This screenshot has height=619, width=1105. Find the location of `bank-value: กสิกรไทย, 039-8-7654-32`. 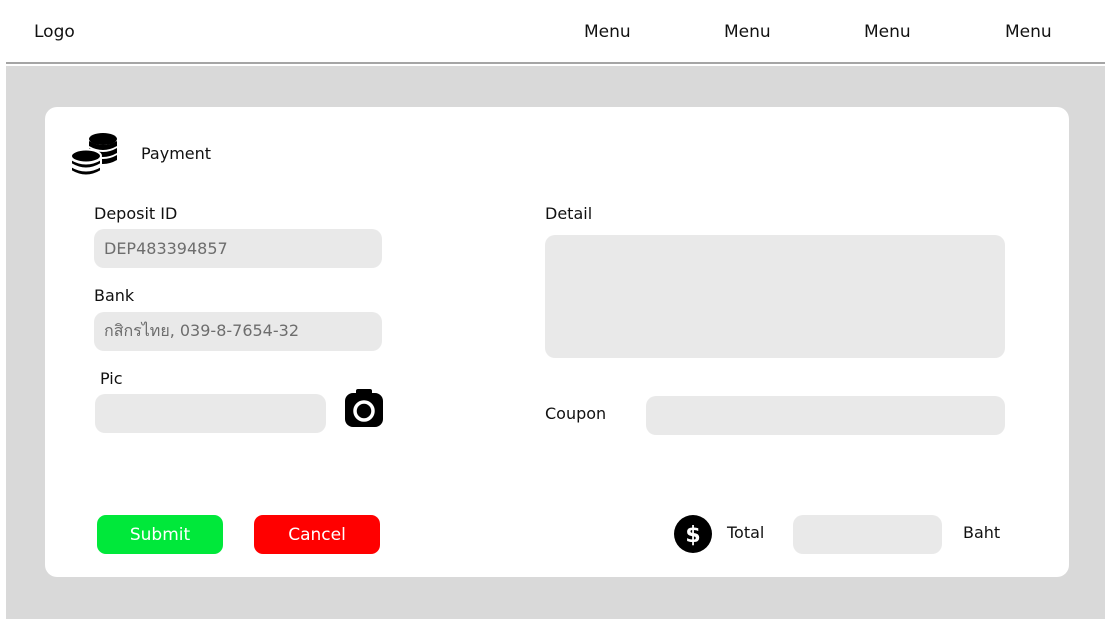

bank-value: กสิกรไทย, 039-8-7654-32 is located at coordinates (201, 330).